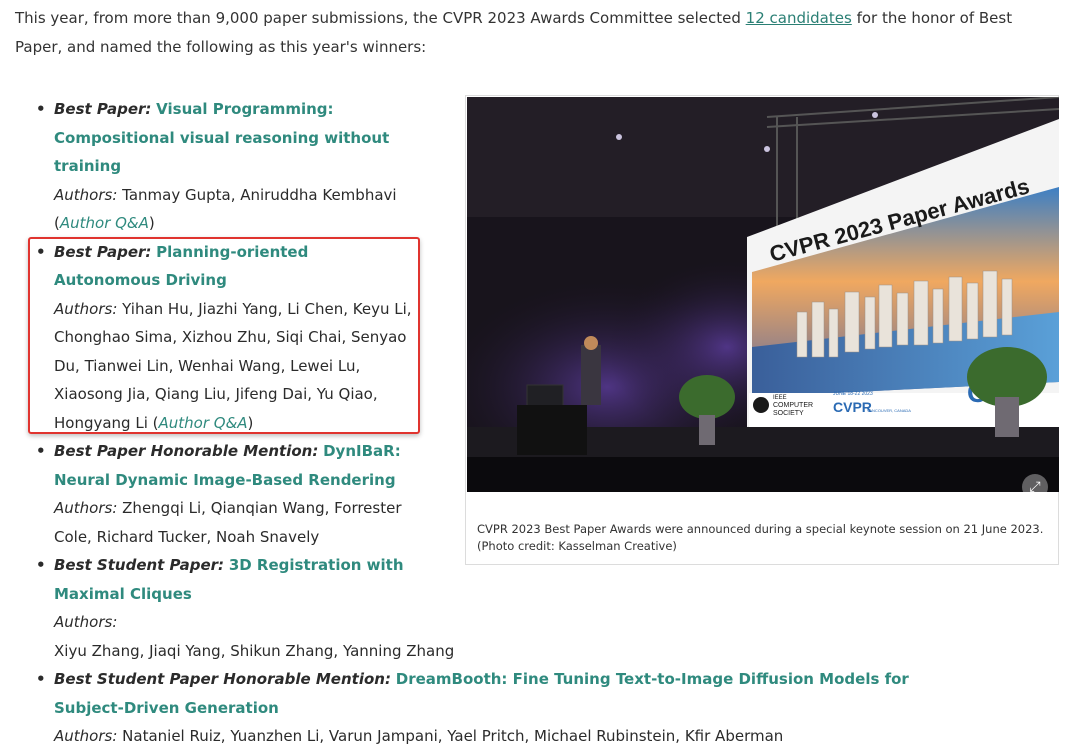  What do you see at coordinates (224, 335) in the screenshot?
I see `highlight-box` at bounding box center [224, 335].